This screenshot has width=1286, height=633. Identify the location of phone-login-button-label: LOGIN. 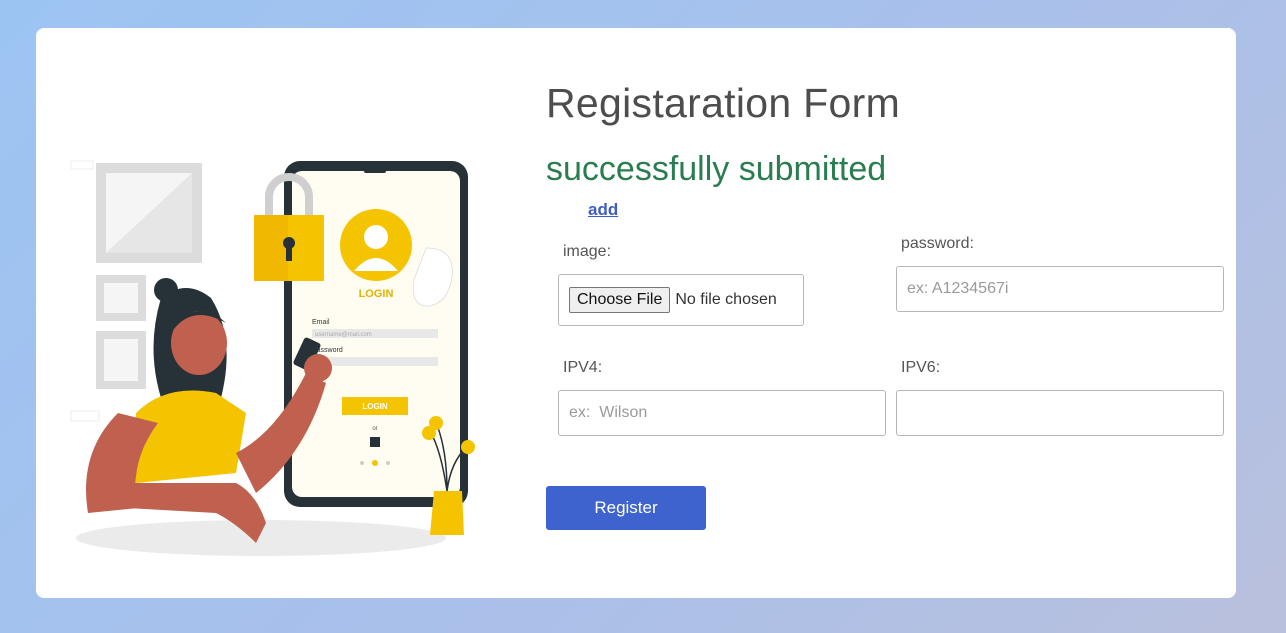
(375, 406).